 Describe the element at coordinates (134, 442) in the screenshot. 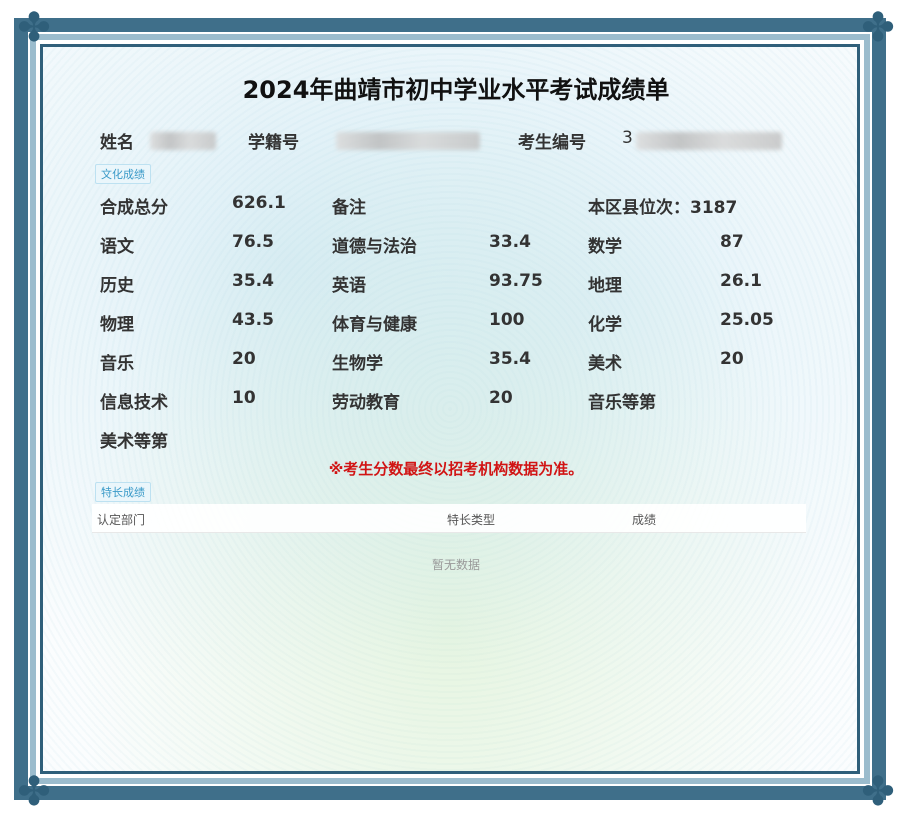

I see `score-label: 美术等第` at that location.